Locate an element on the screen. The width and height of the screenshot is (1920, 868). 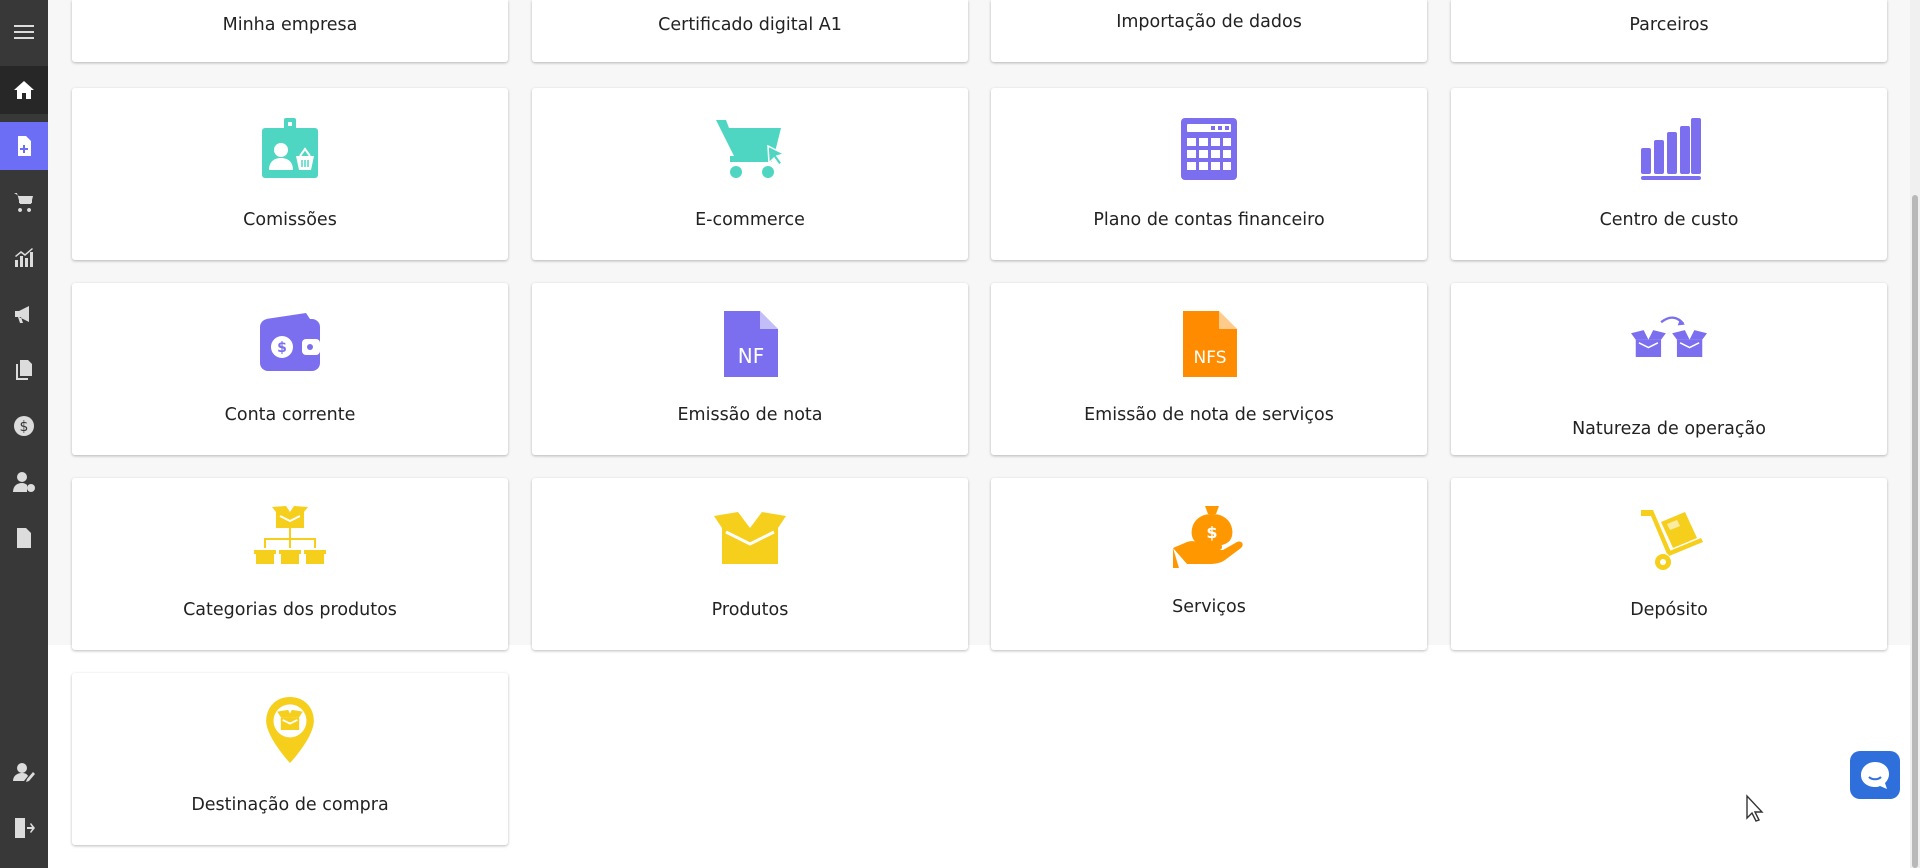
card-certificado-digital: Certificado digital A1 is located at coordinates (750, 31).